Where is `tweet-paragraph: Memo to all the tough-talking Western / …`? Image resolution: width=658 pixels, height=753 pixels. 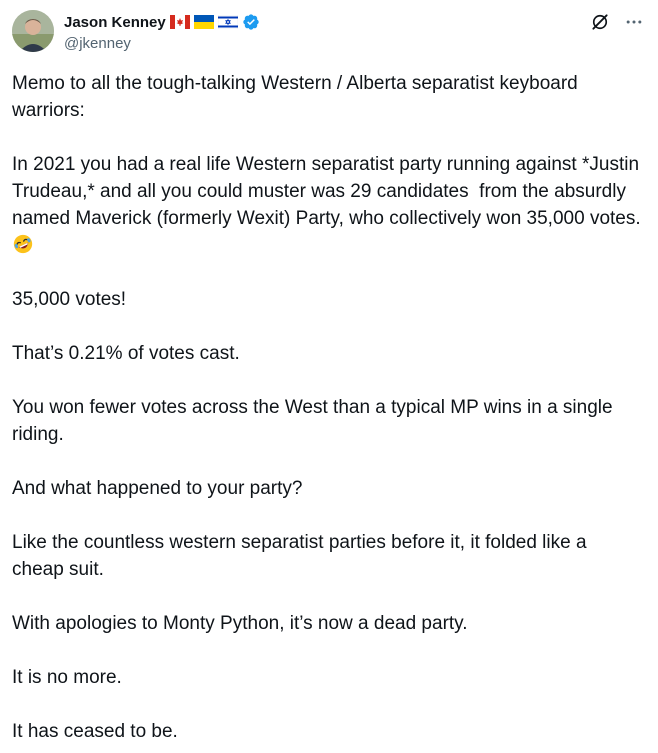
tweet-paragraph: Memo to all the tough-talking Western / … is located at coordinates (298, 97).